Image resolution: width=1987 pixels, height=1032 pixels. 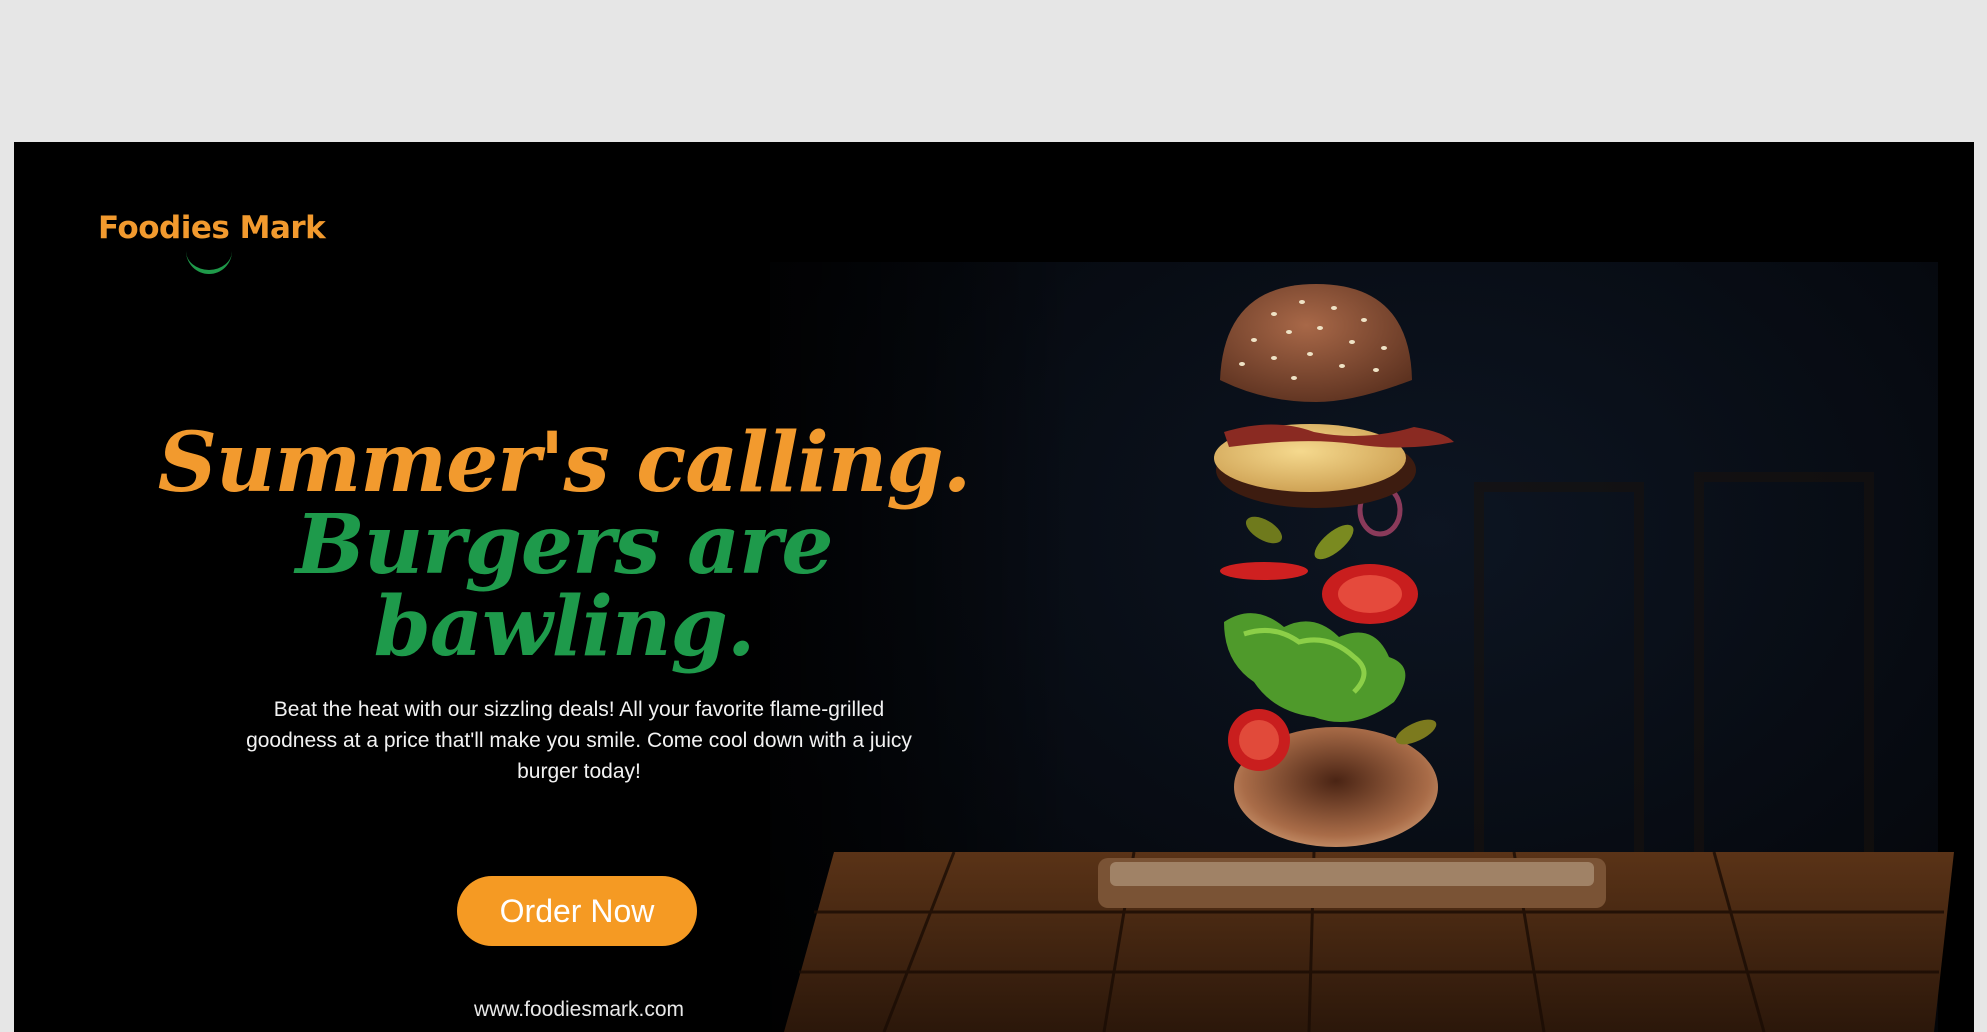 What do you see at coordinates (209, 262) in the screenshot?
I see `smile-icon` at bounding box center [209, 262].